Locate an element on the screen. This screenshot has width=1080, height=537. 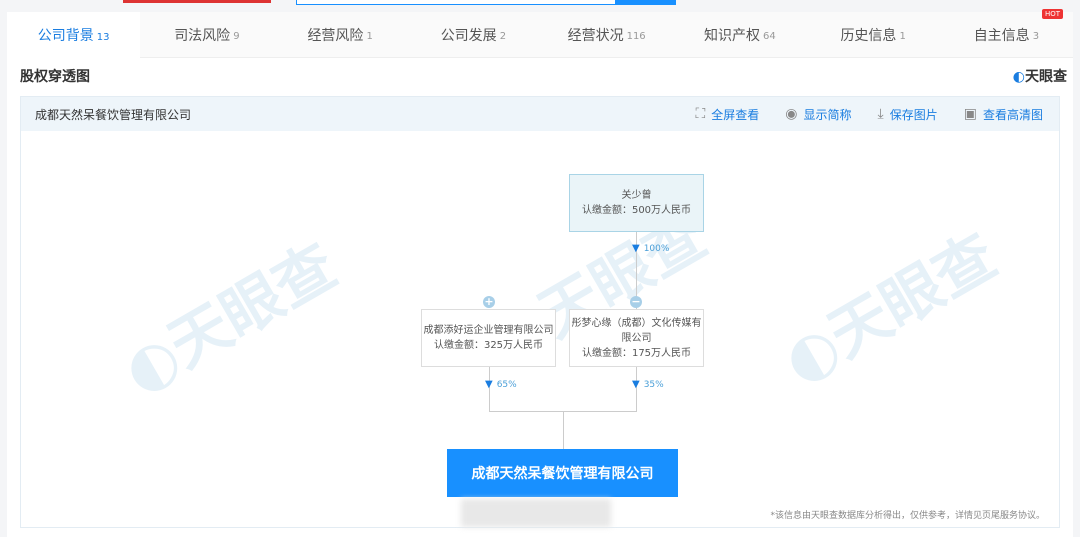
panel-company-name: 成都天然呆餐饮管理有限公司 is located at coordinates (113, 114).